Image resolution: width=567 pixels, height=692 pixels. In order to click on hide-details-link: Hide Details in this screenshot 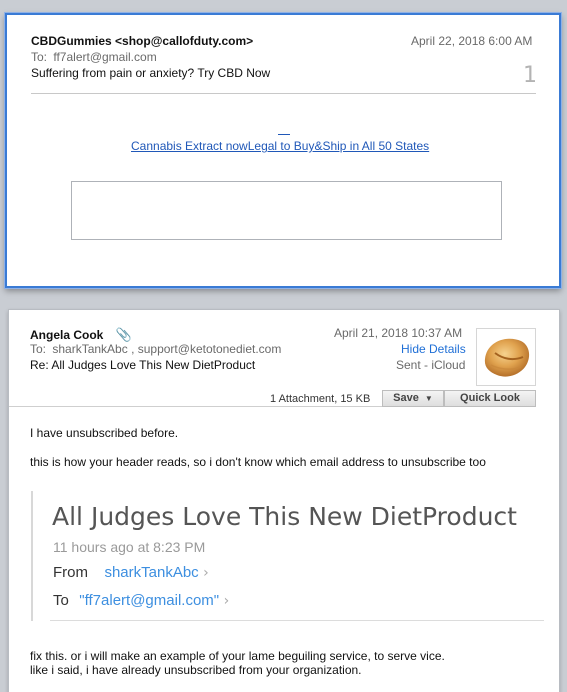, I will do `click(433, 349)`.